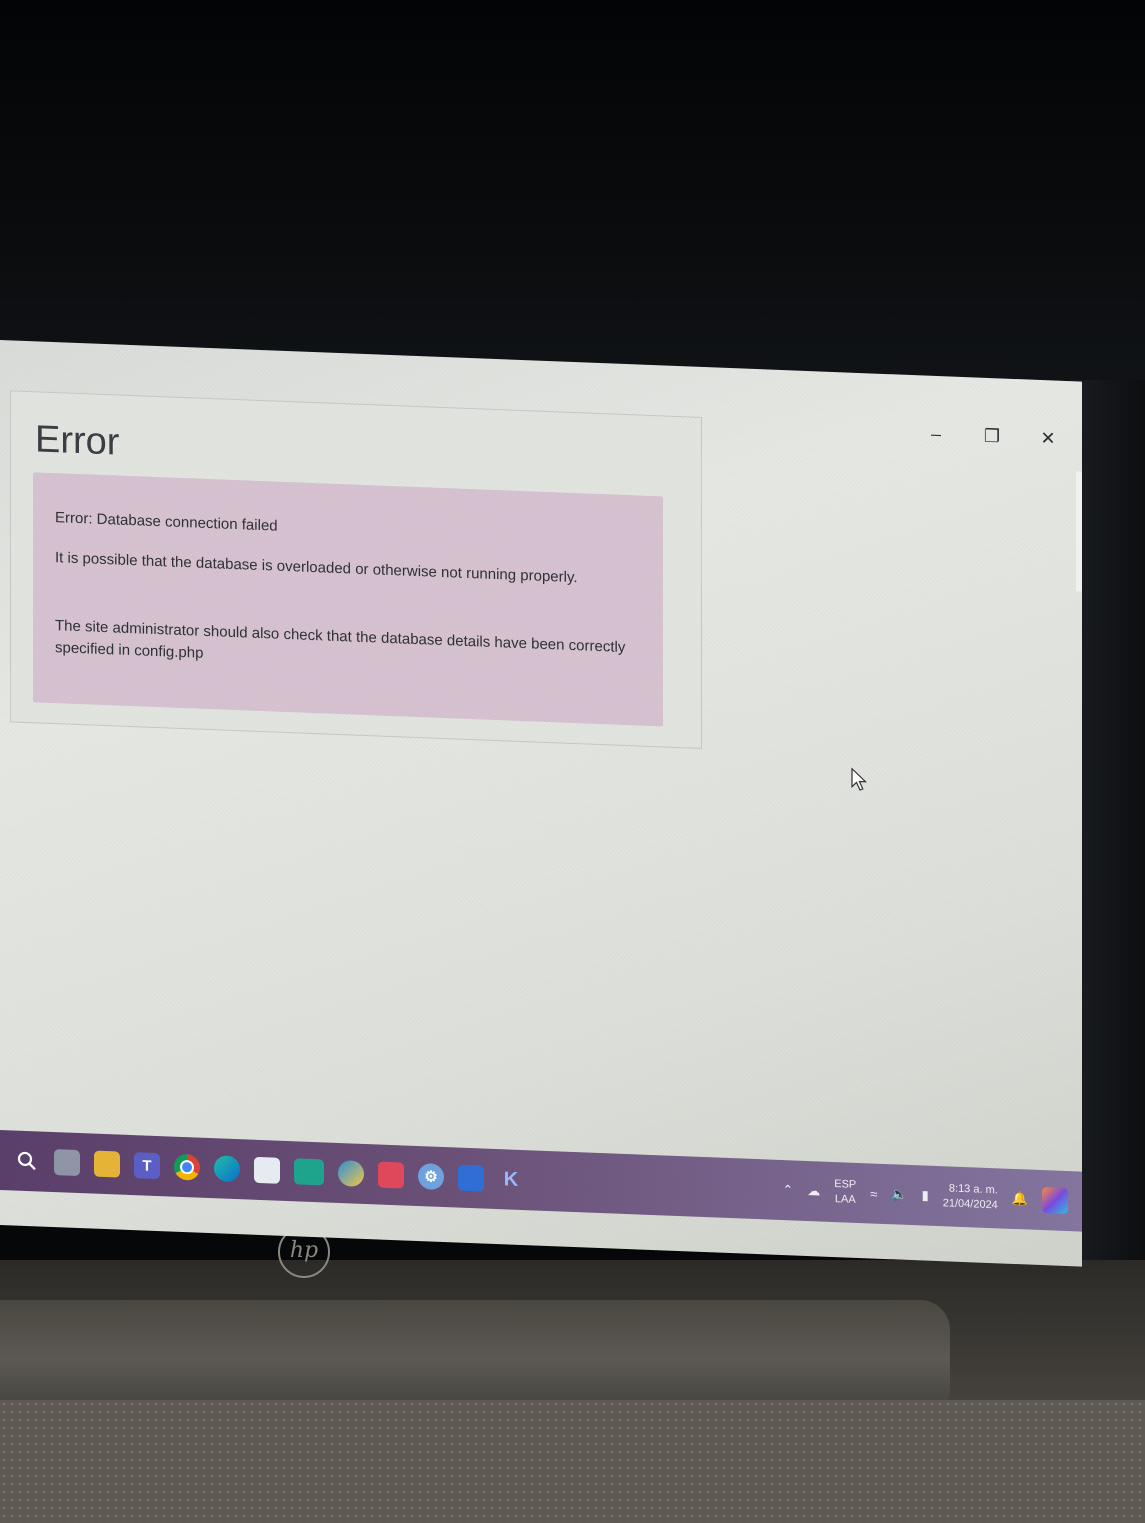  I want to click on minimize-icon: –, so click(936, 433).